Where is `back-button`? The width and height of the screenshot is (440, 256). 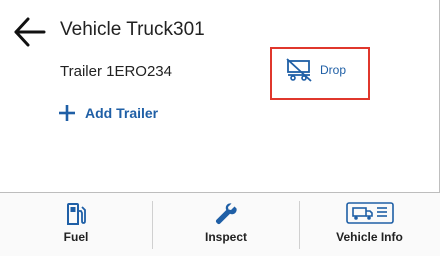
back-button is located at coordinates (30, 32).